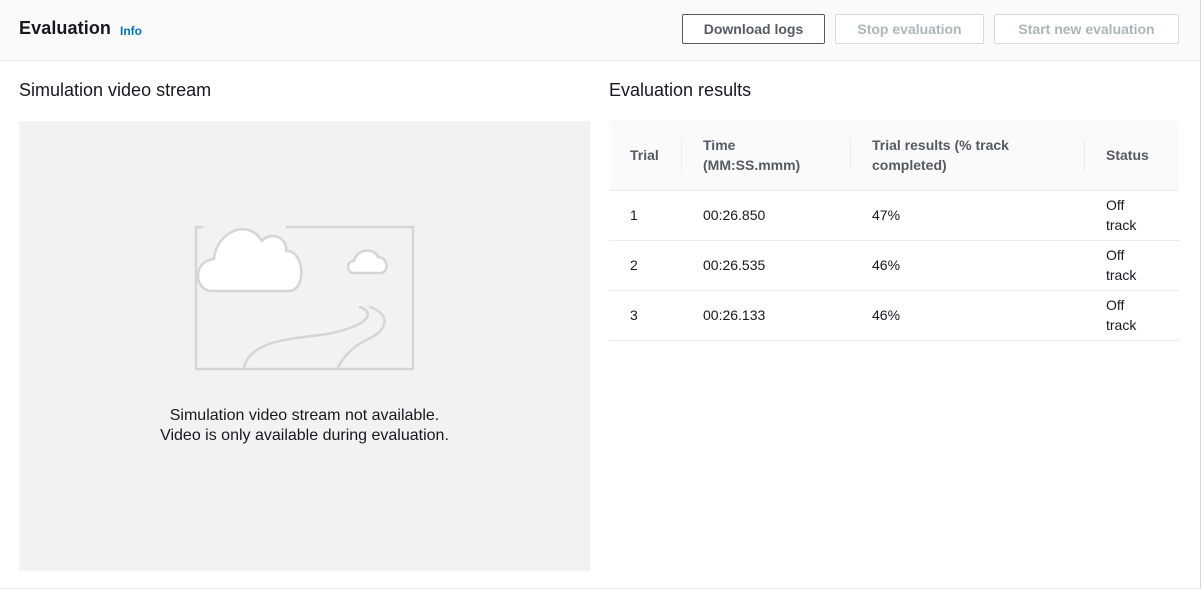 Image resolution: width=1201 pixels, height=589 pixels. What do you see at coordinates (645, 155) in the screenshot?
I see `column-header-trial: Trial` at bounding box center [645, 155].